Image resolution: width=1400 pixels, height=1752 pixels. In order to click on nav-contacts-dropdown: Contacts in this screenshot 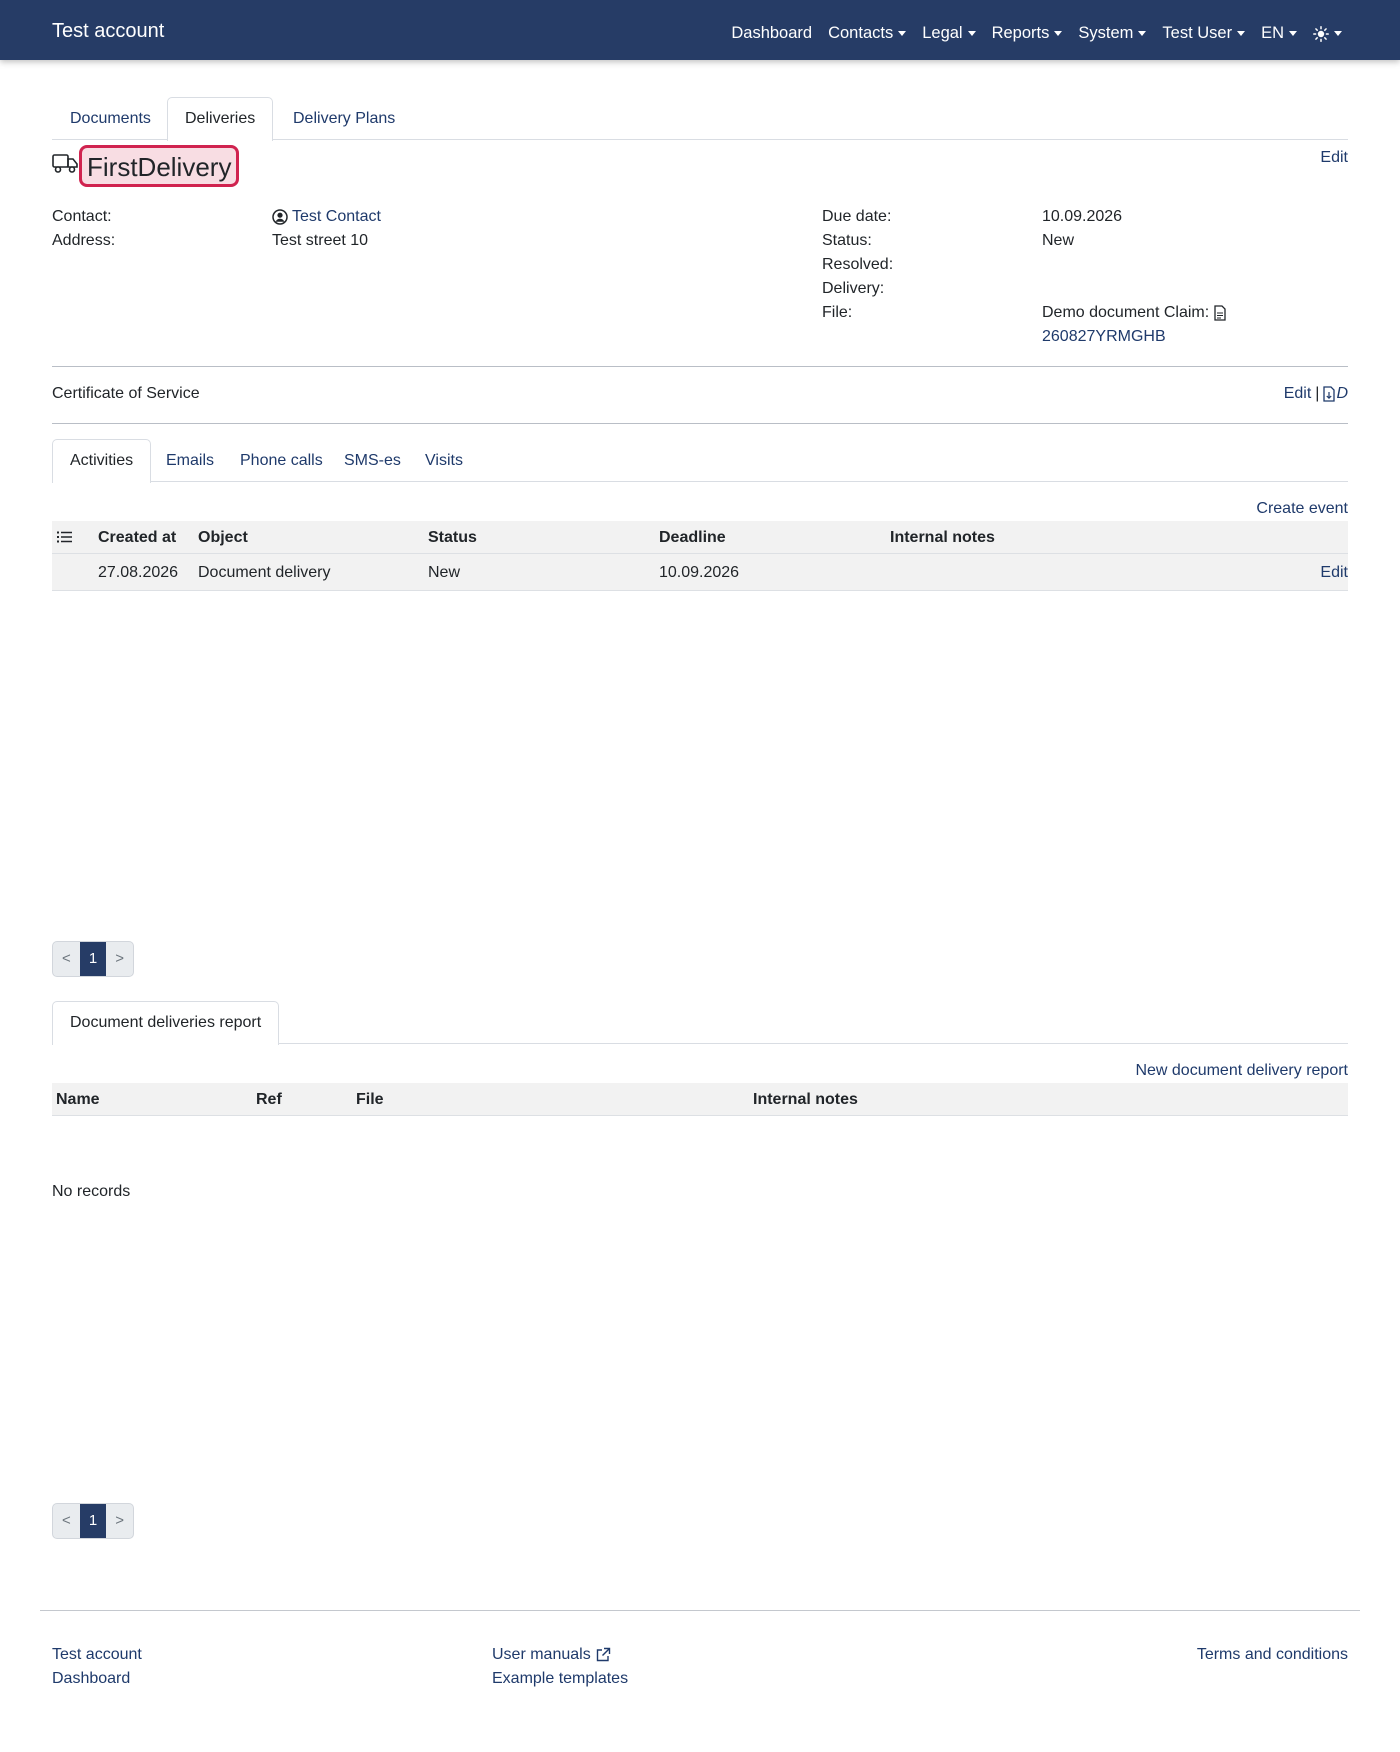, I will do `click(867, 33)`.